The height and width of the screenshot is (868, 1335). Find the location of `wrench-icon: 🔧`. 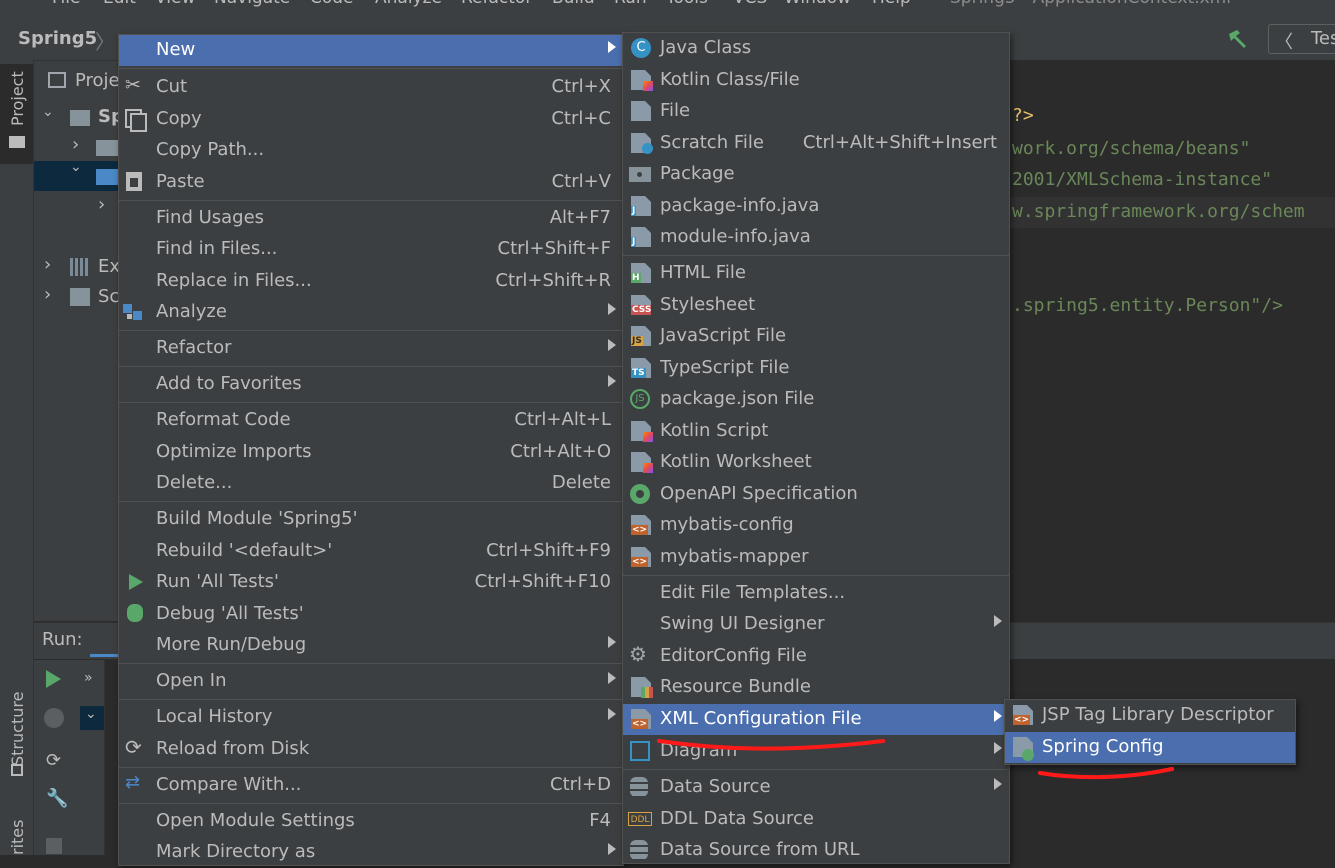

wrench-icon: 🔧 is located at coordinates (57, 798).